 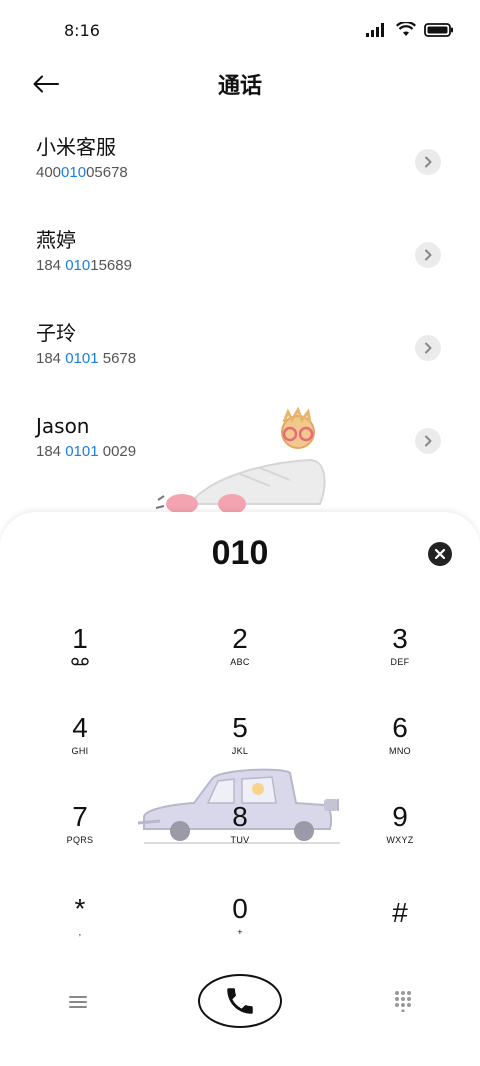 What do you see at coordinates (400, 638) in the screenshot?
I see `key-digit: 3` at bounding box center [400, 638].